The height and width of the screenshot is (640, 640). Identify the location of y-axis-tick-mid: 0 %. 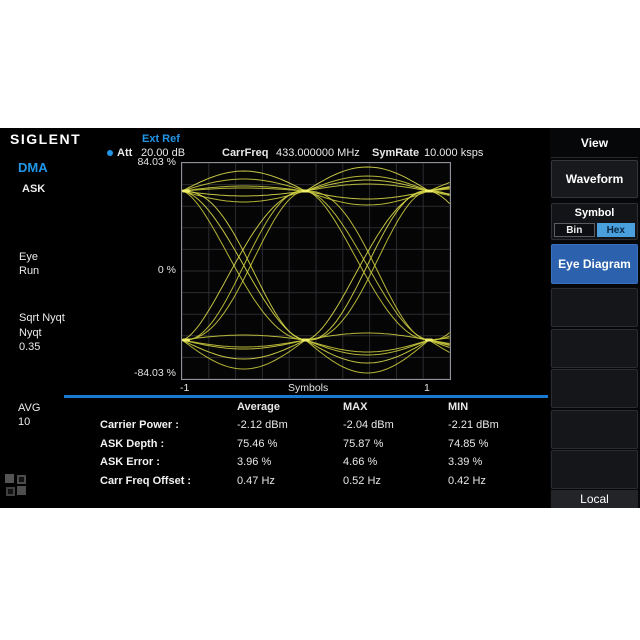
(166, 270).